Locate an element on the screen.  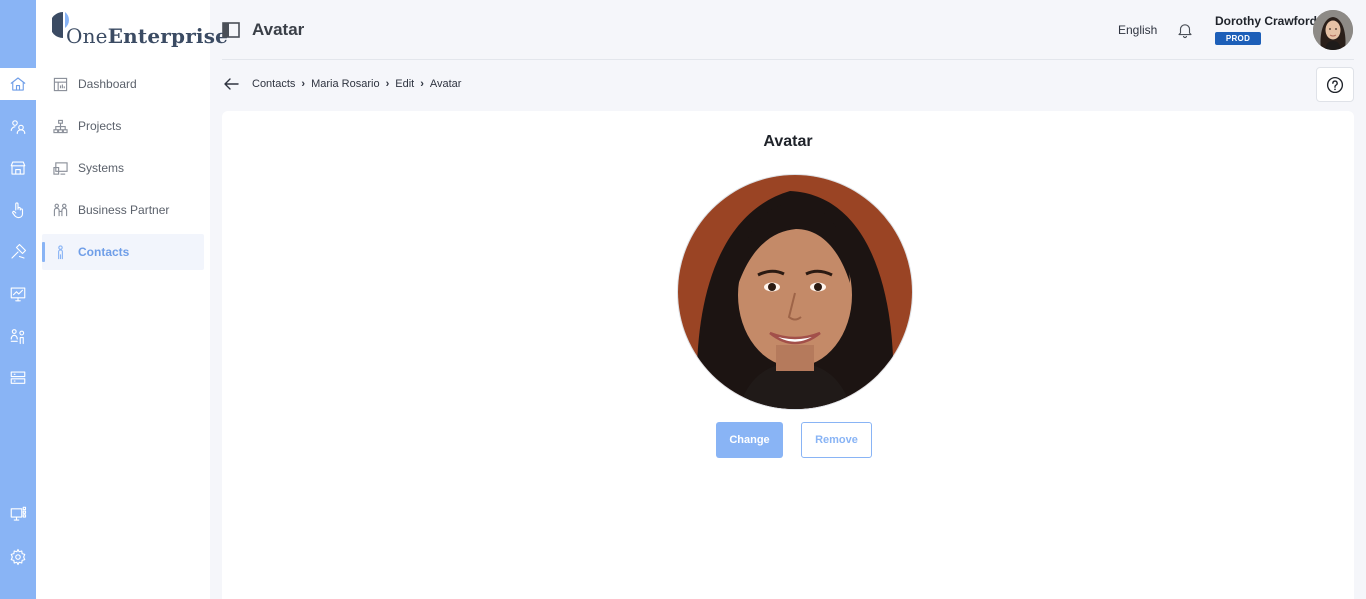
icon-rail is located at coordinates (18, 299).